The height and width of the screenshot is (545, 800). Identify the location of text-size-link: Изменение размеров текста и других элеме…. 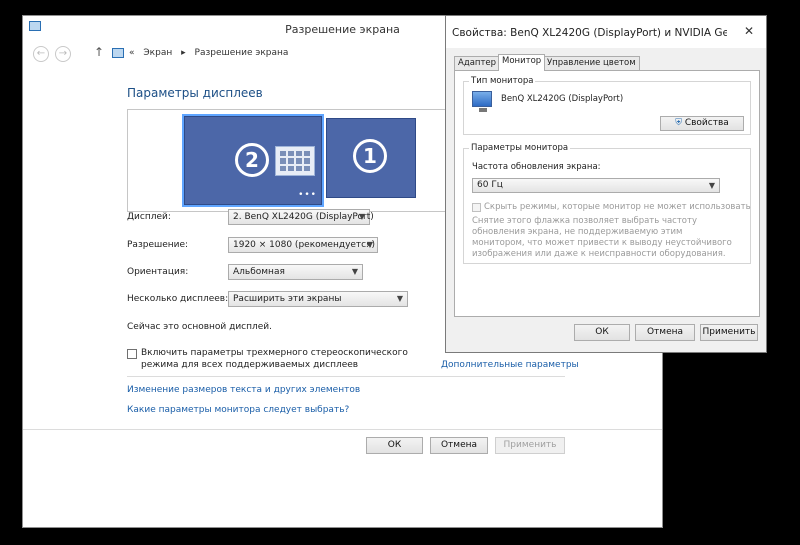
(243, 390).